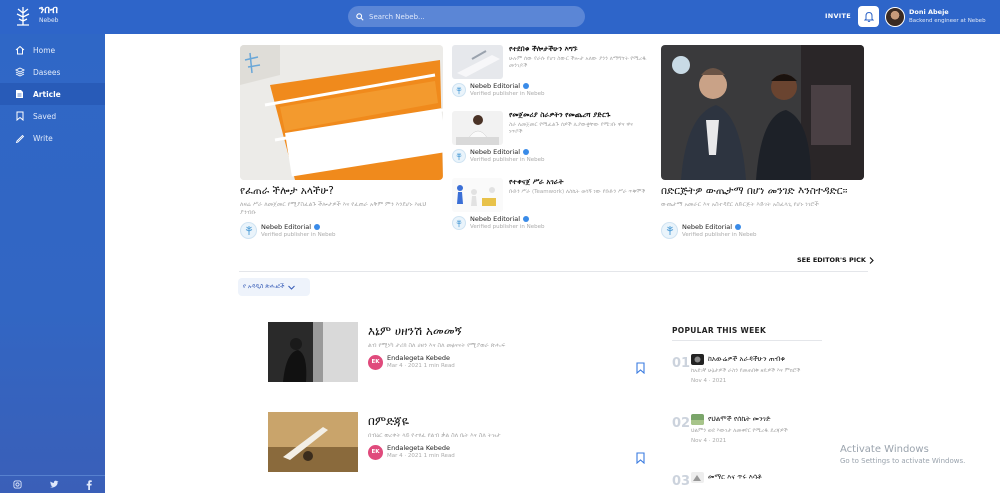 This screenshot has height=493, width=1000. I want to click on article-title: በድርጅትዎ ውጤታማ በሆነ መንገድ እንስተዳድር፡፡, so click(764, 191).